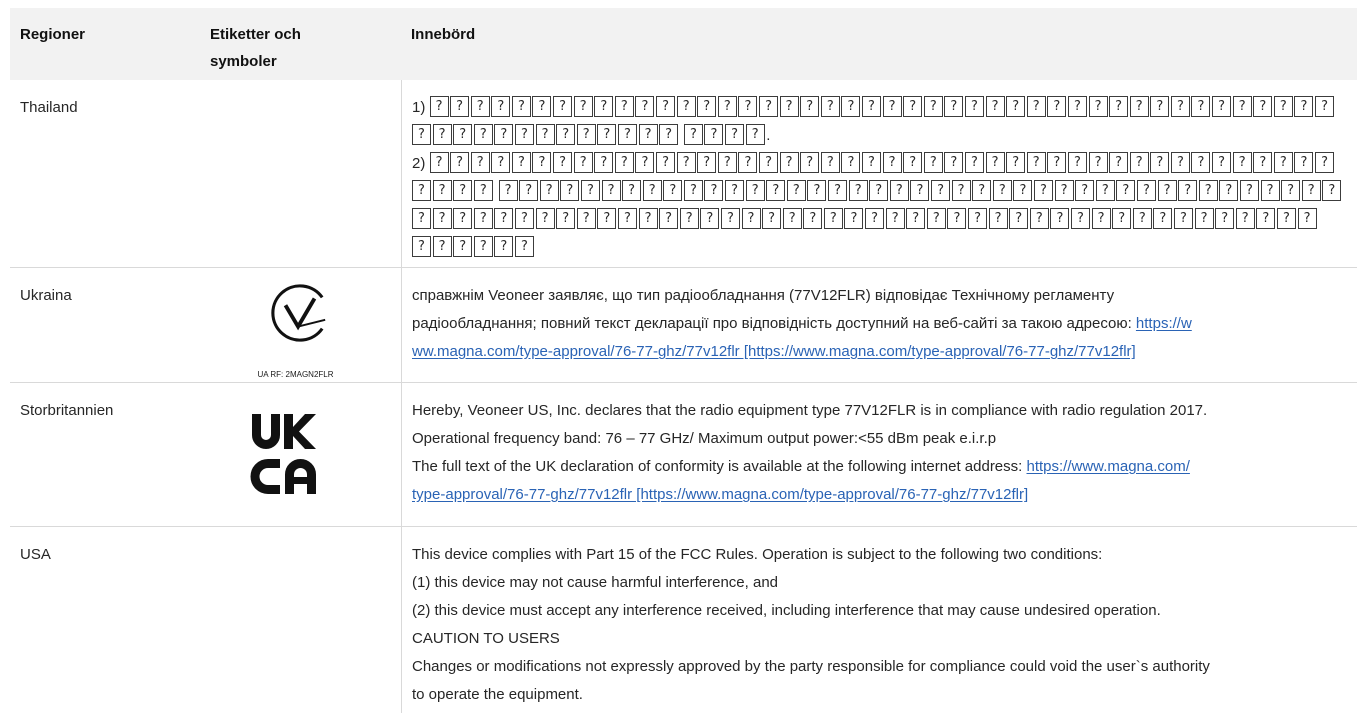 This screenshot has width=1357, height=713. What do you see at coordinates (105, 620) in the screenshot?
I see `region-cell: USA` at bounding box center [105, 620].